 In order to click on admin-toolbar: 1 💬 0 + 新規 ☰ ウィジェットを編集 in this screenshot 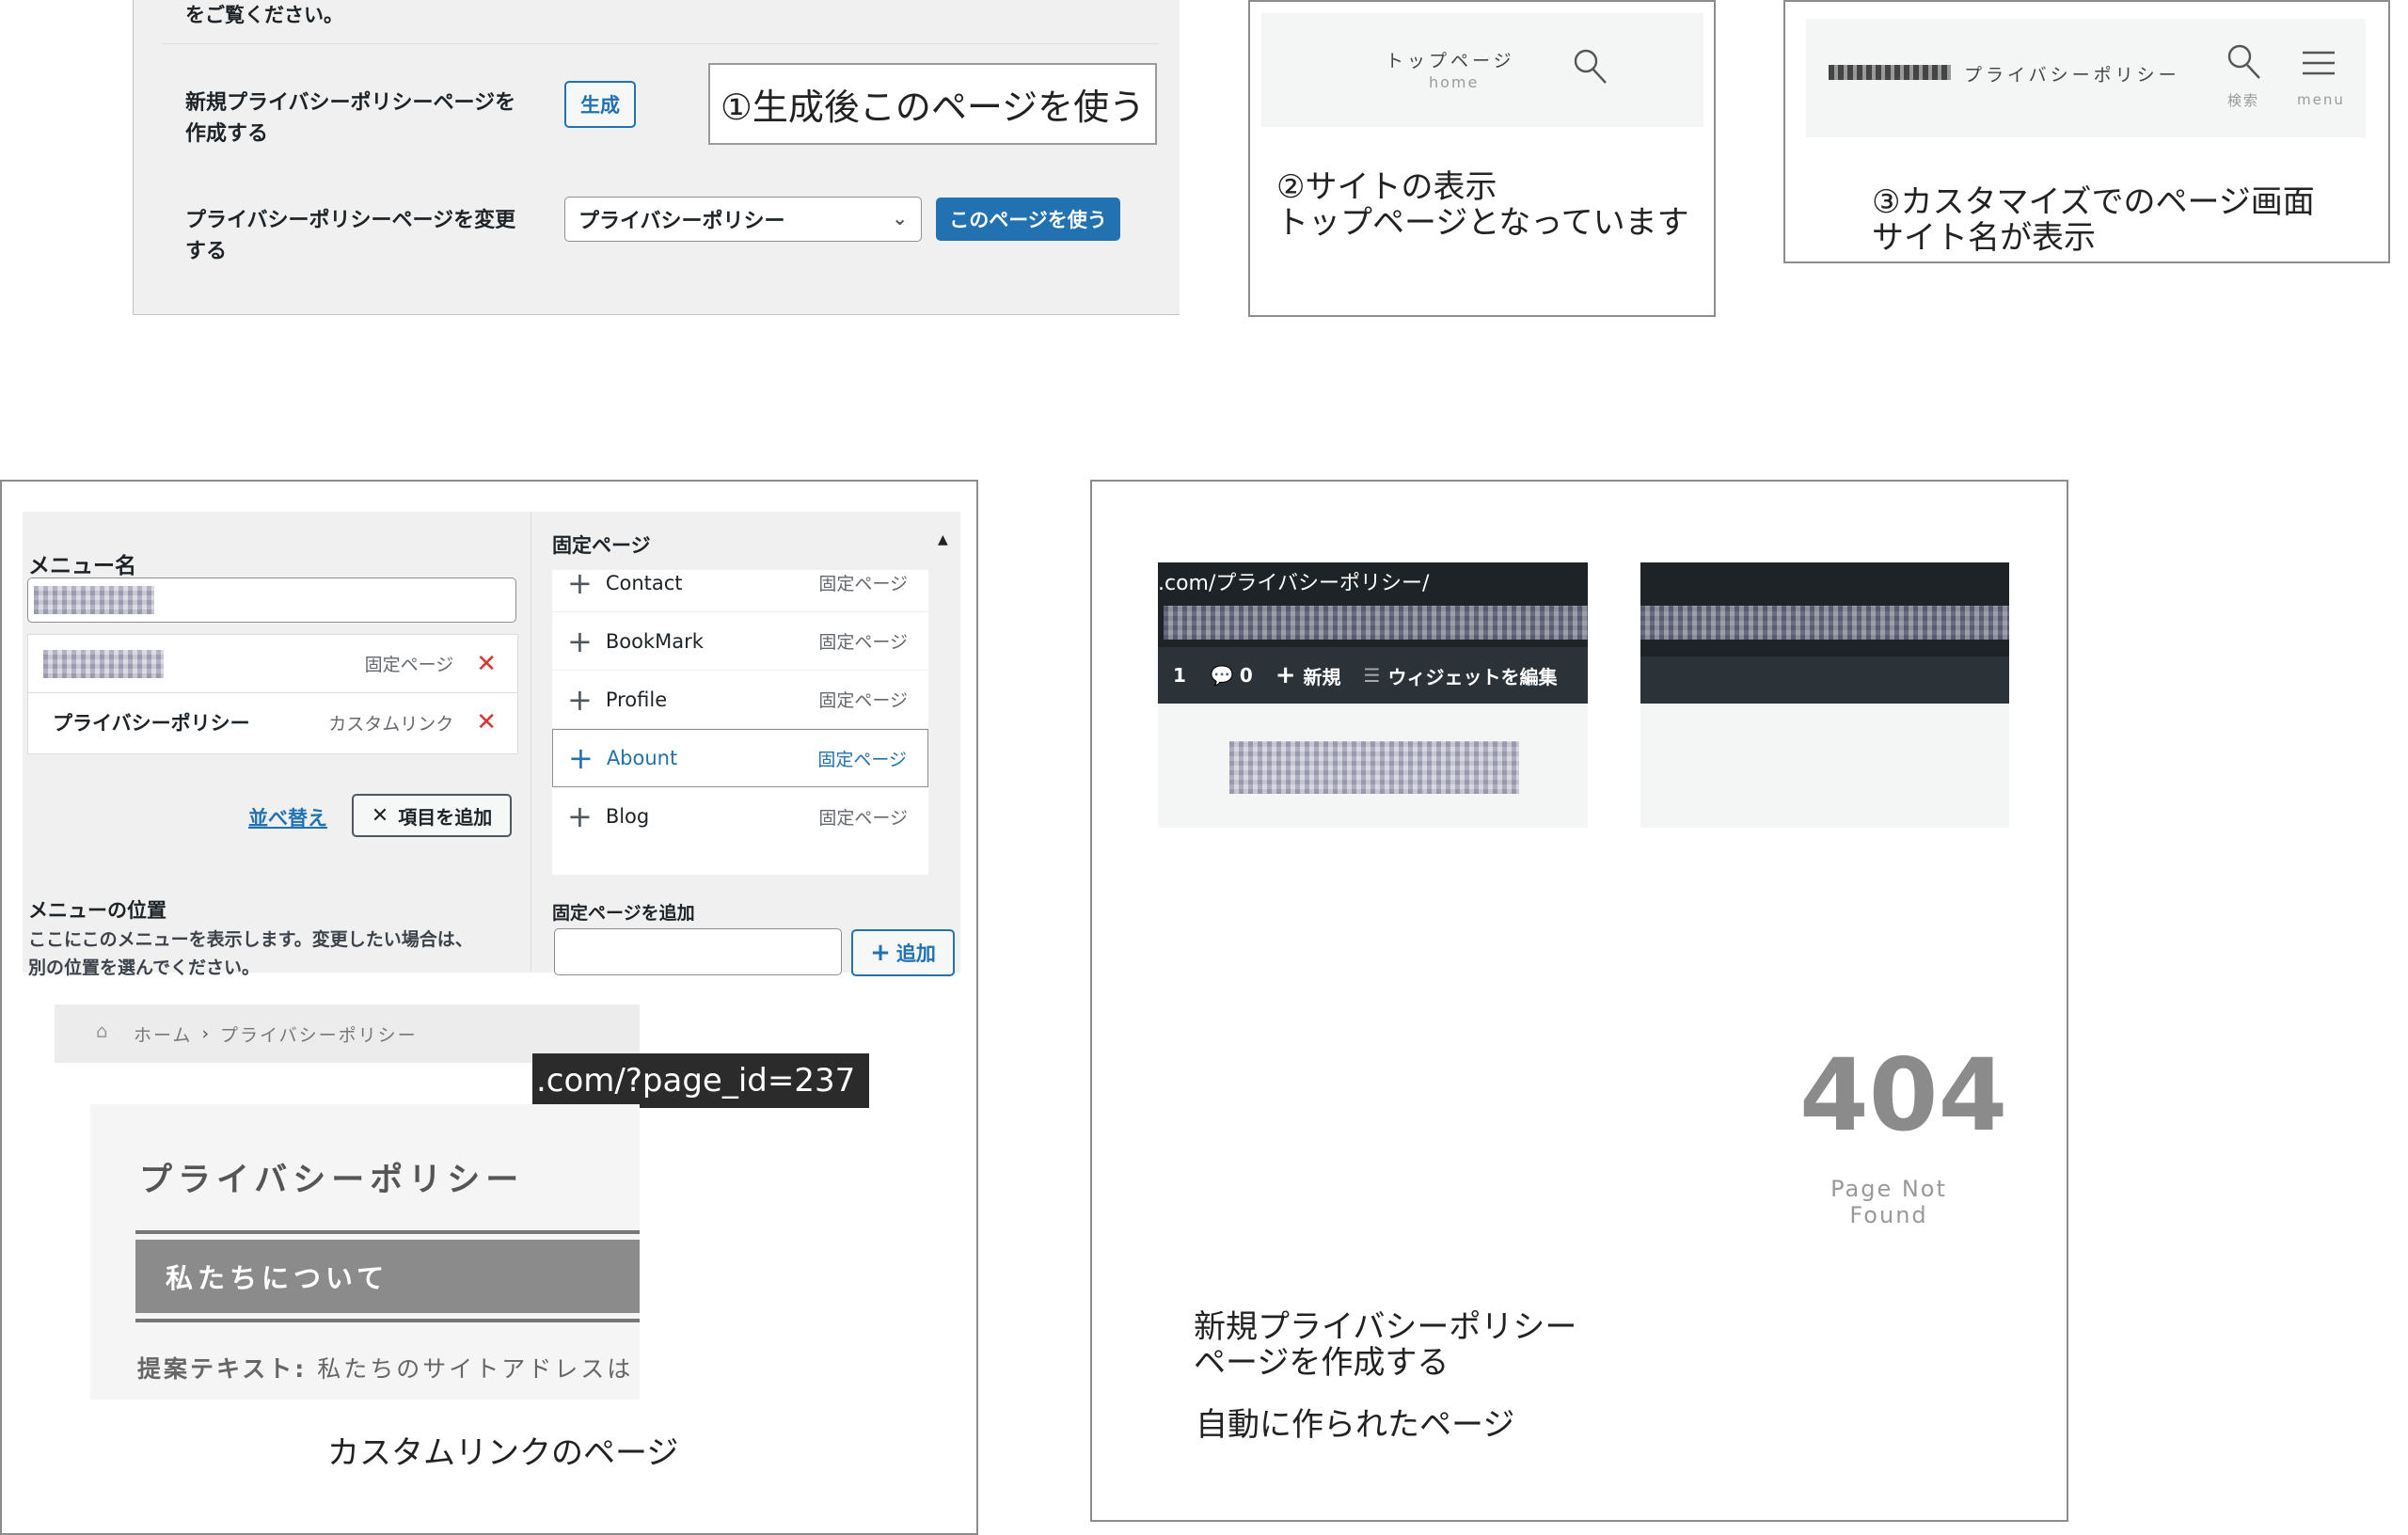, I will do `click(1373, 675)`.